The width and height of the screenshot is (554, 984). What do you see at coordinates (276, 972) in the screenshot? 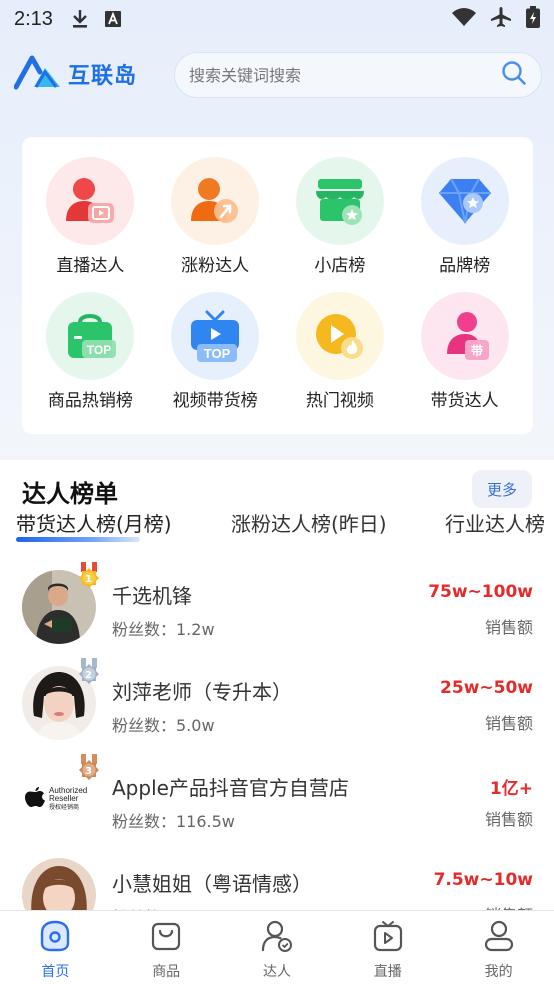
I see `nav-label: 达人` at bounding box center [276, 972].